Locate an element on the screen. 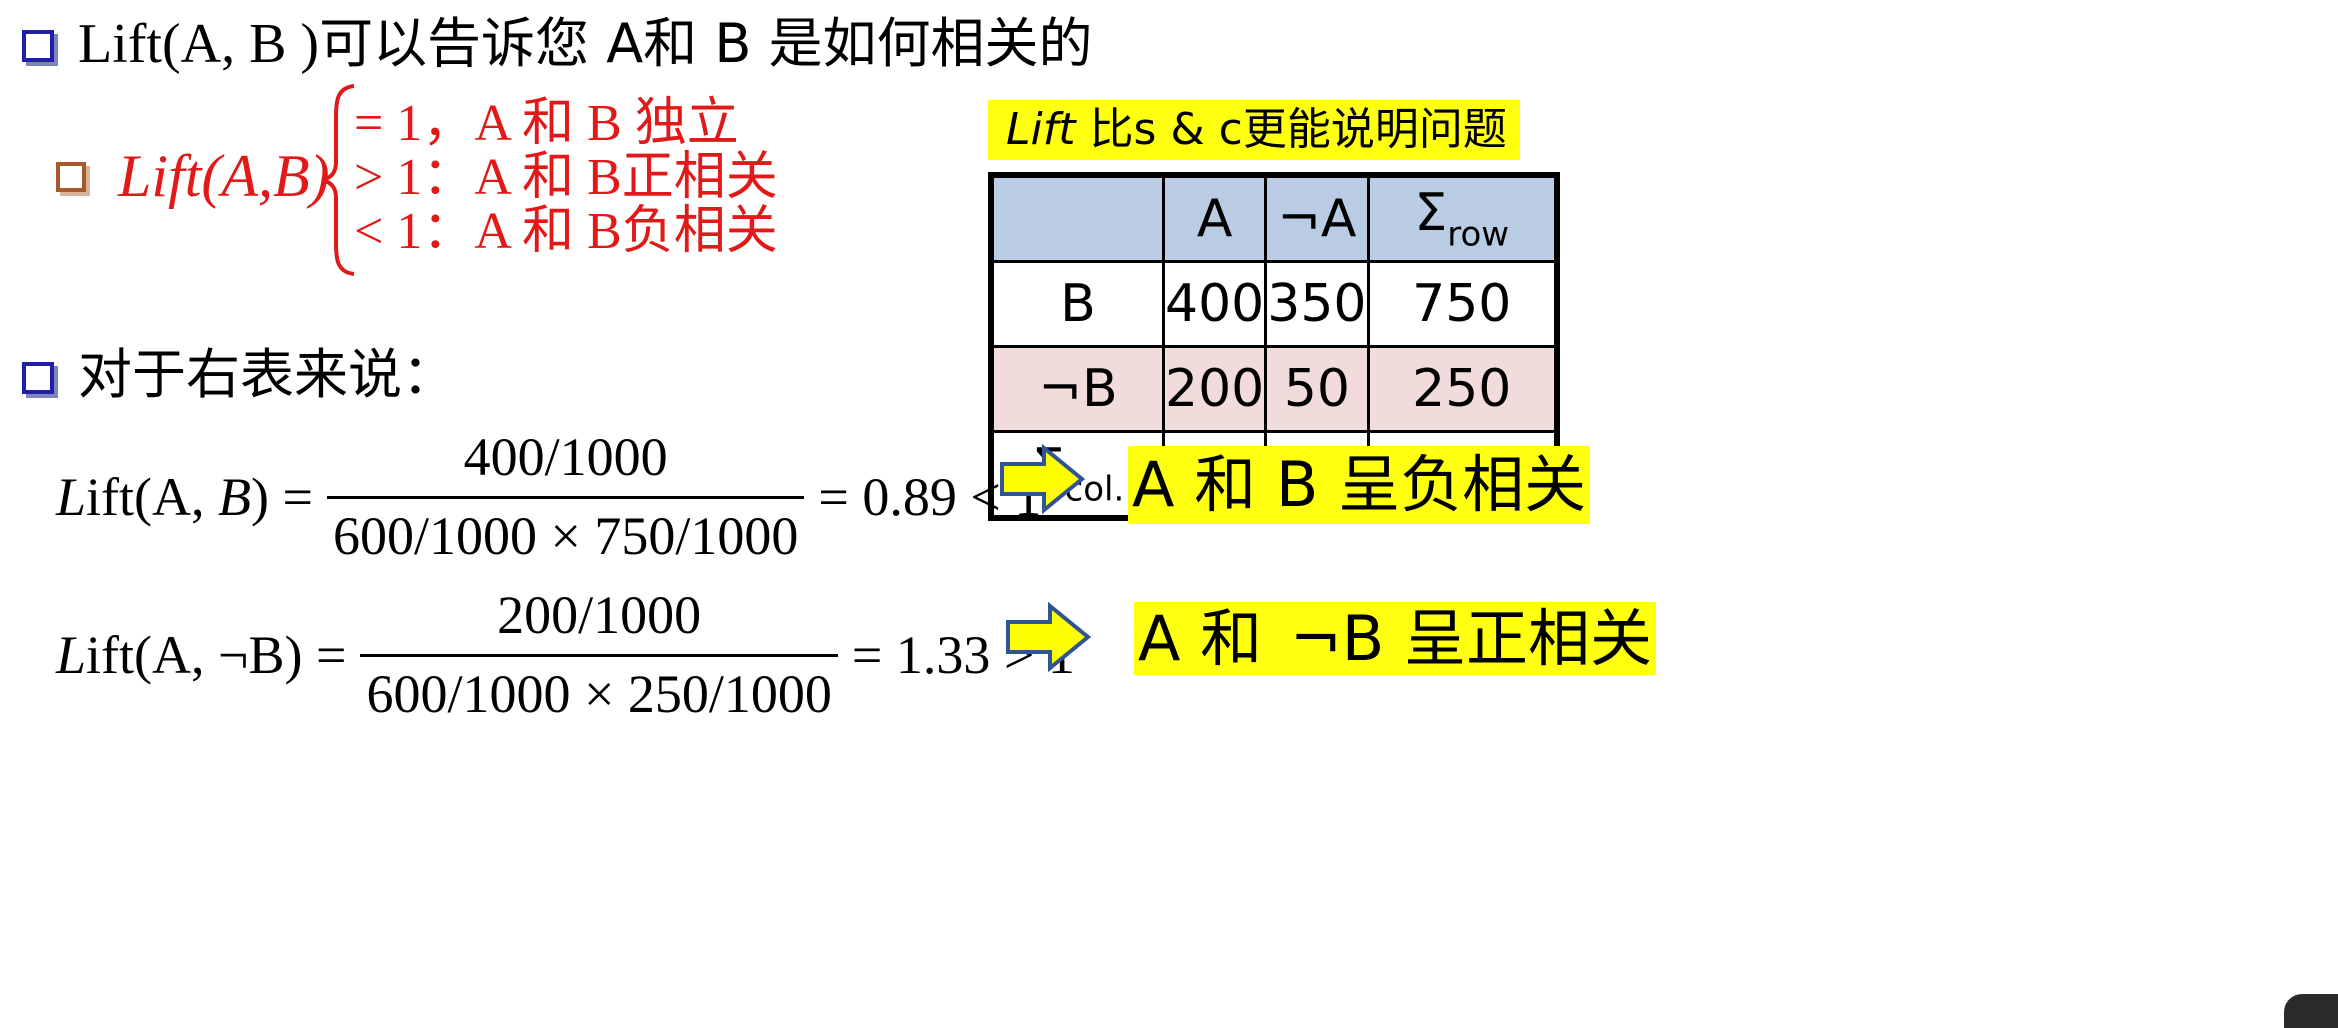 The image size is (2338, 1028). numerator: 400/1000 is located at coordinates (565, 457).